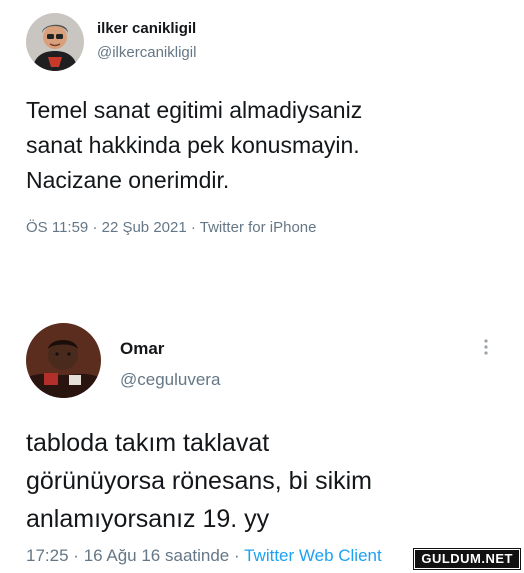 The image size is (524, 573). What do you see at coordinates (144, 227) in the screenshot?
I see `tweet-date: 22 Şub 2021` at bounding box center [144, 227].